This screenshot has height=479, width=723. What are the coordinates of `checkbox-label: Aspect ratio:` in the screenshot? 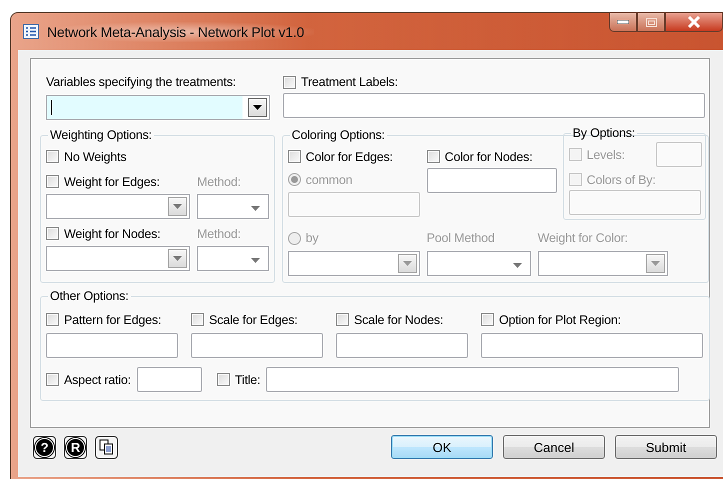 It's located at (97, 379).